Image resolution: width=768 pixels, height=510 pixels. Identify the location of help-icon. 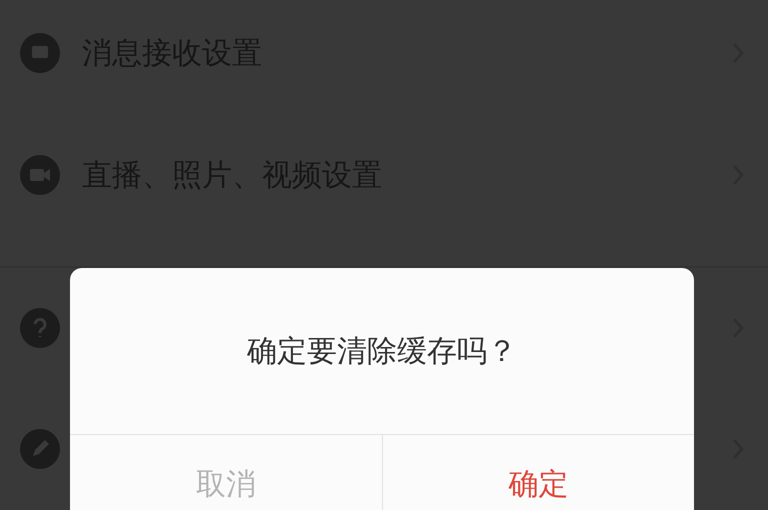
(40, 328).